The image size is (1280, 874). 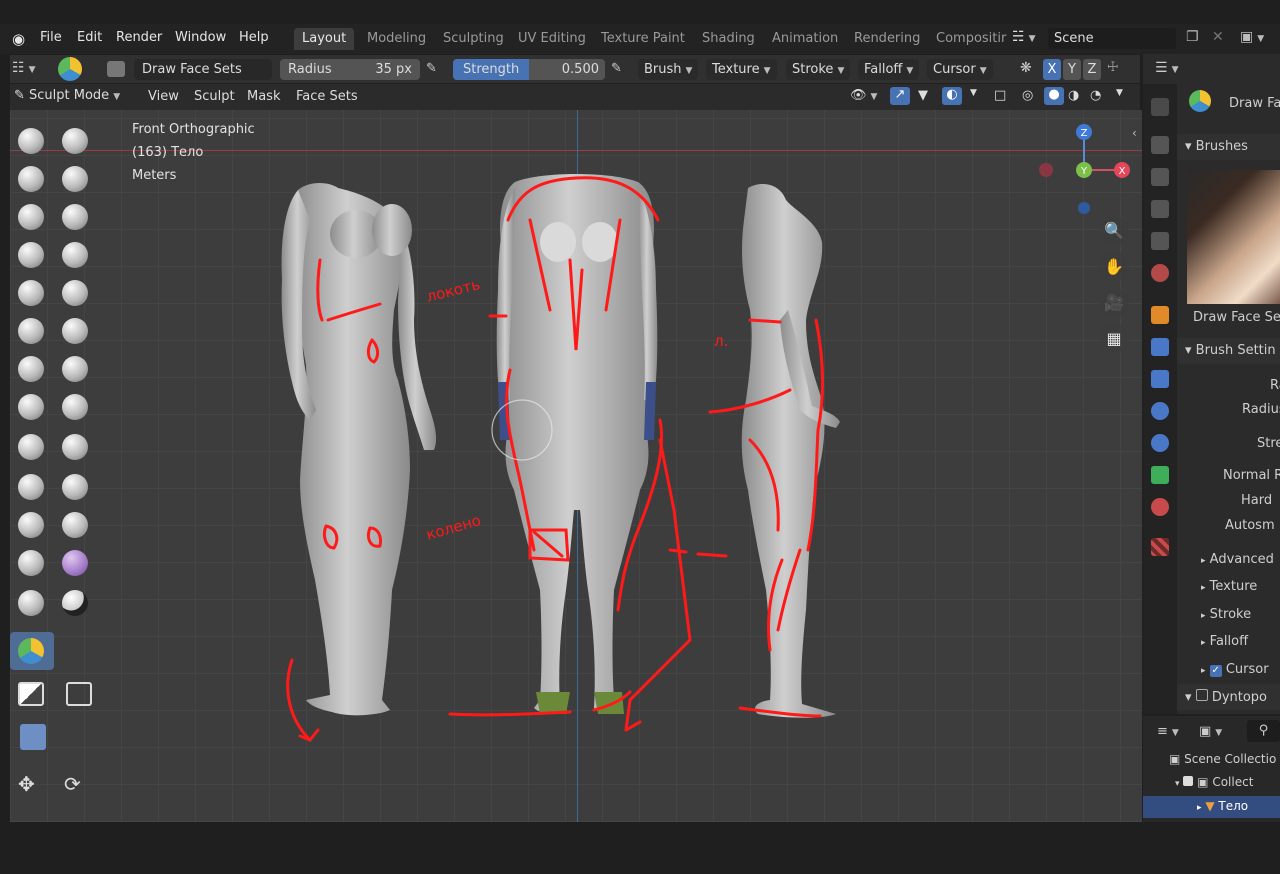 What do you see at coordinates (31, 447) in the screenshot?
I see `elastic-deform-brush-icon` at bounding box center [31, 447].